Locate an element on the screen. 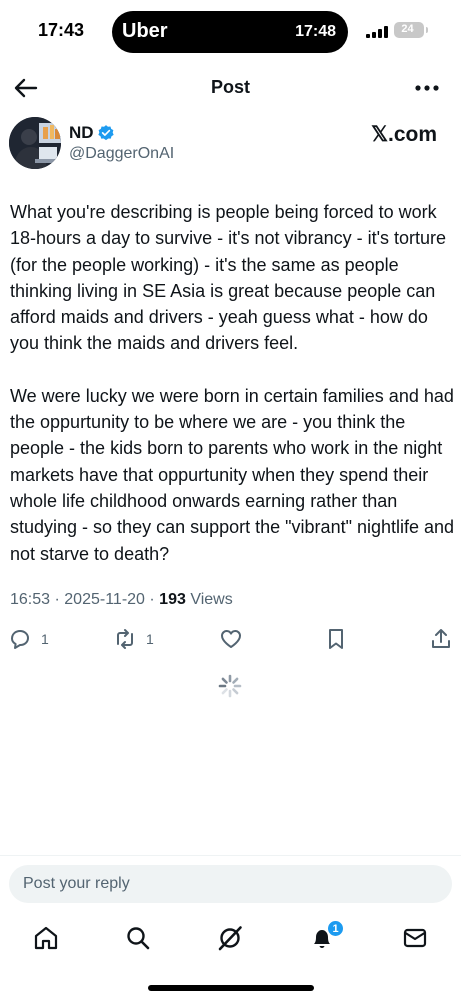 The image size is (461, 1000). bottom-tab-bar is located at coordinates (230, 938).